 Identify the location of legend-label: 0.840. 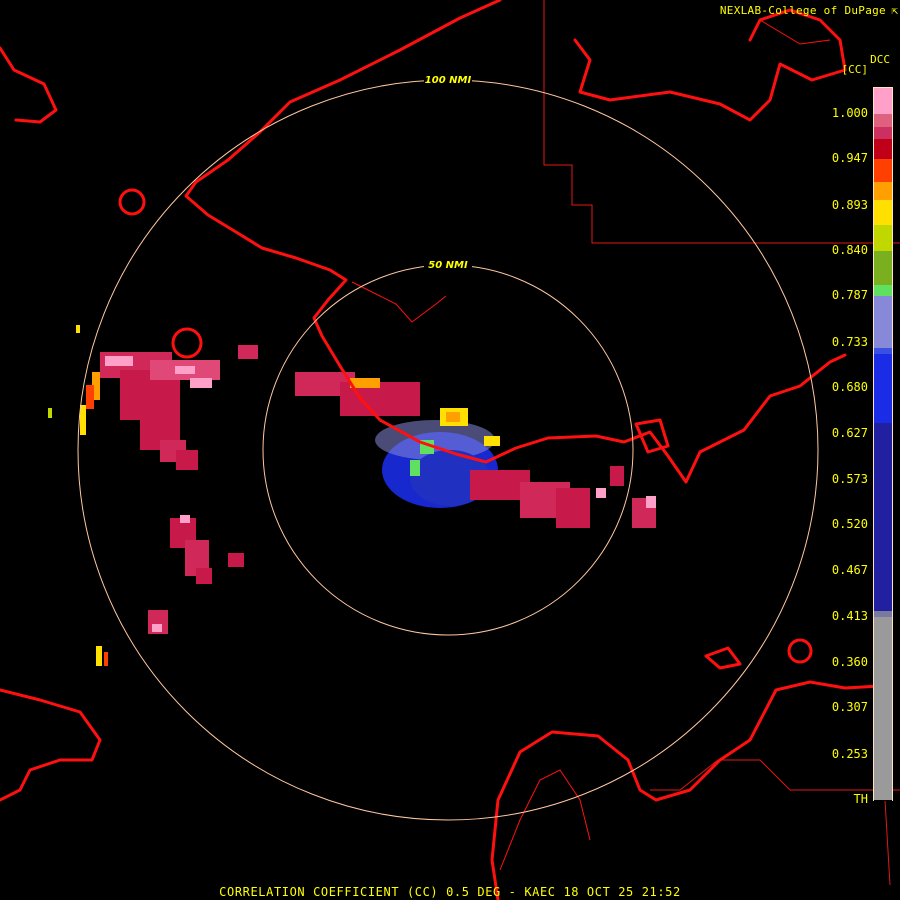
(849, 249).